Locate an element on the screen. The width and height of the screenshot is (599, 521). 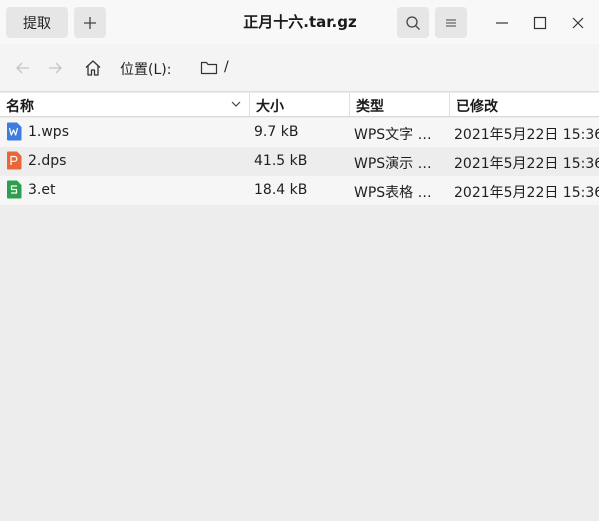
column-header: 名称 大小 类型 已修改 is located at coordinates (299, 105).